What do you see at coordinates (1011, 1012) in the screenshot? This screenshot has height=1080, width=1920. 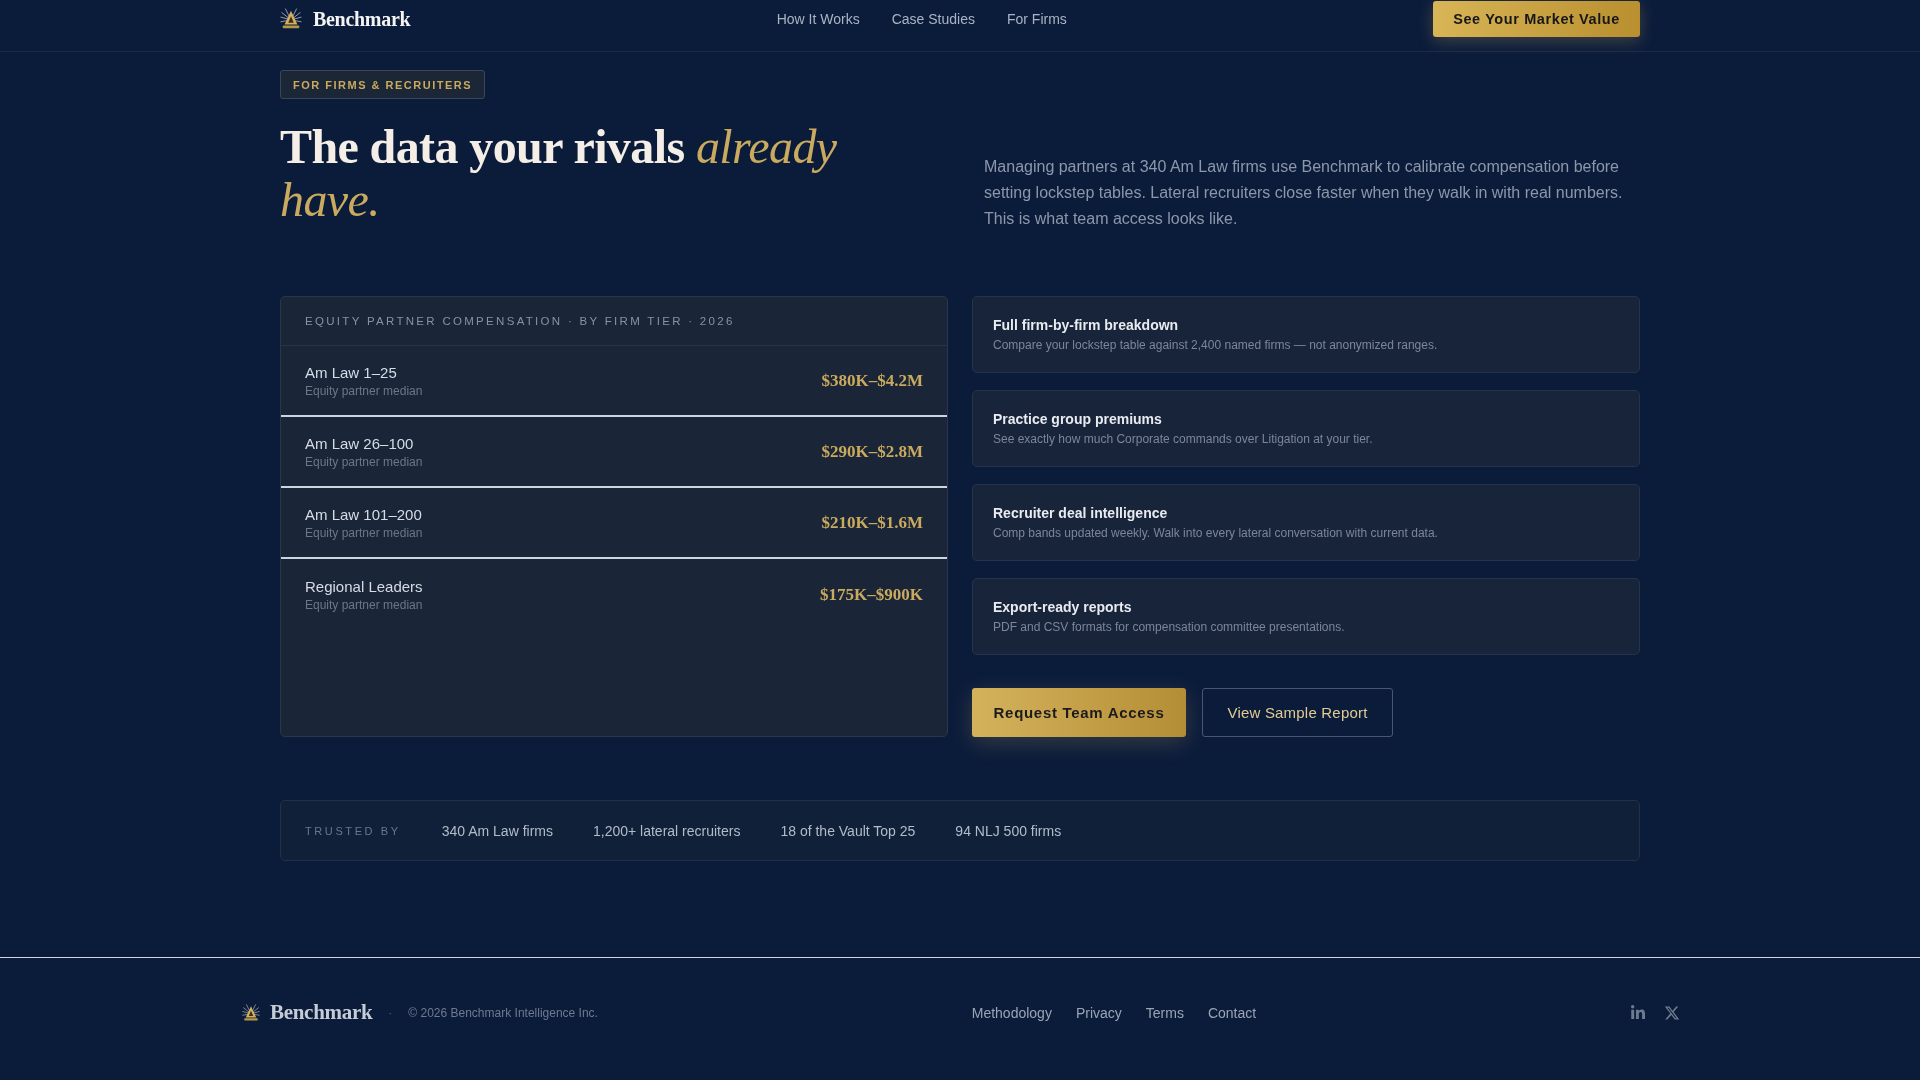 I see `footer-link: Methodology` at bounding box center [1011, 1012].